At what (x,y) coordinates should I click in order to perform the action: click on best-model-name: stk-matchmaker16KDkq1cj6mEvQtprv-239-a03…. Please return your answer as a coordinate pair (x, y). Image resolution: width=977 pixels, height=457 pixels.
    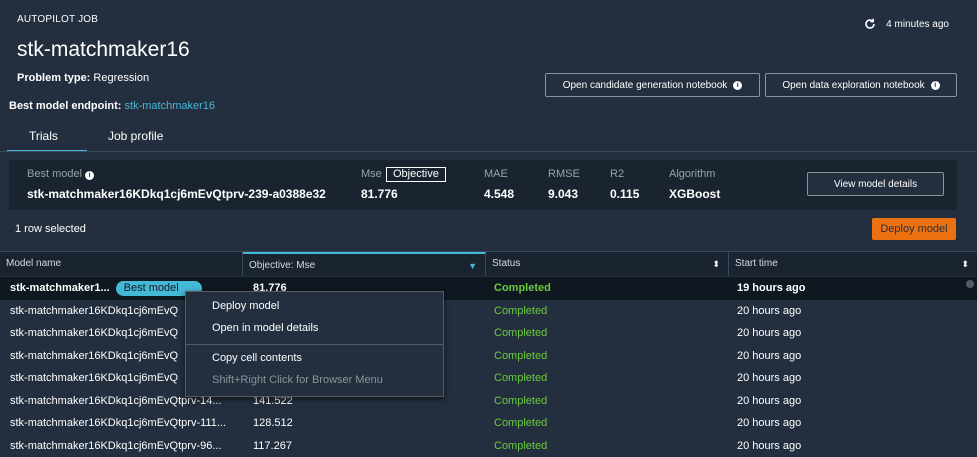
    Looking at the image, I should click on (176, 194).